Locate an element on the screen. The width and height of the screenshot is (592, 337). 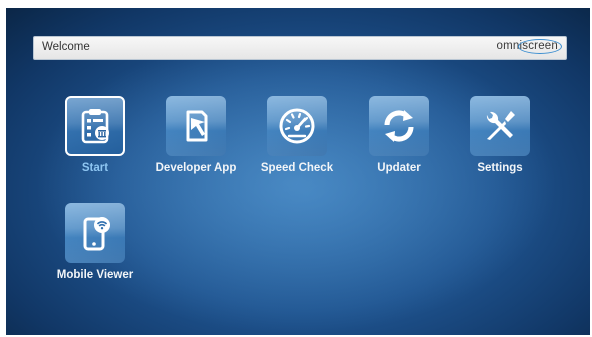
refresh-icon is located at coordinates (399, 126).